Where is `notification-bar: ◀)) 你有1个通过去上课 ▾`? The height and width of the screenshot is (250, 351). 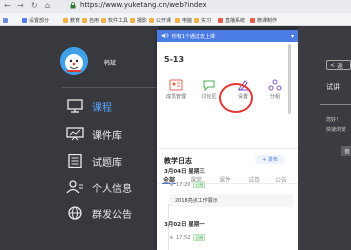
notification-bar: ◀)) 你有1个通过去上课 ▾ is located at coordinates (227, 36).